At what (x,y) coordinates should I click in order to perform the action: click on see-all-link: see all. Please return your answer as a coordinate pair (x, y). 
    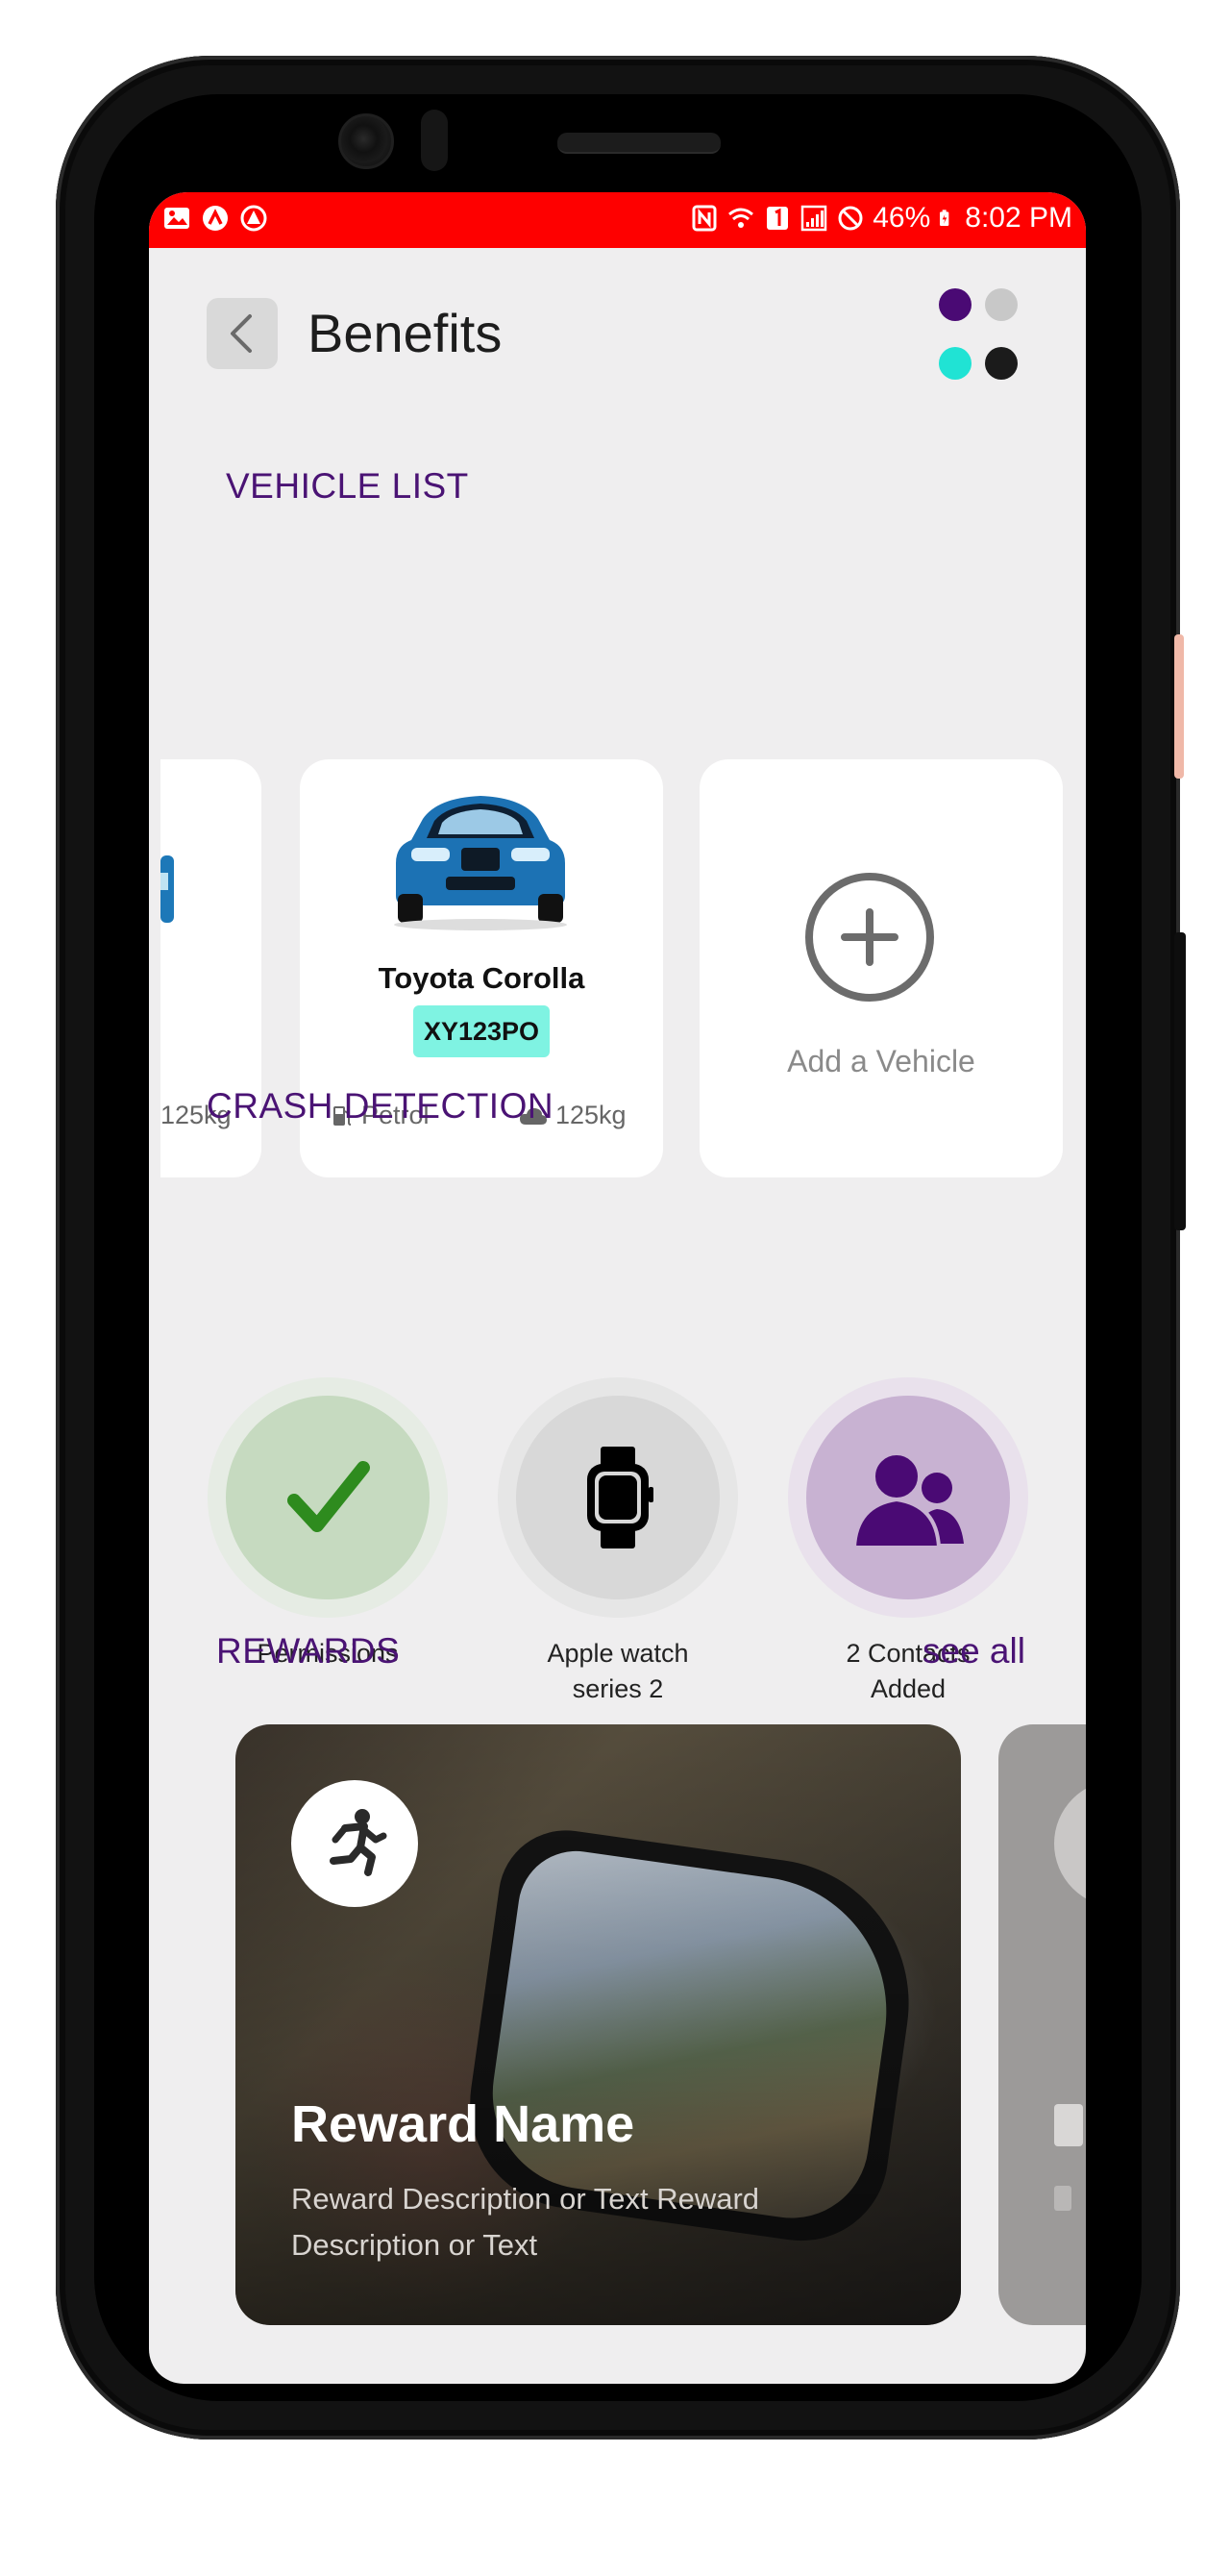
    Looking at the image, I should click on (974, 1651).